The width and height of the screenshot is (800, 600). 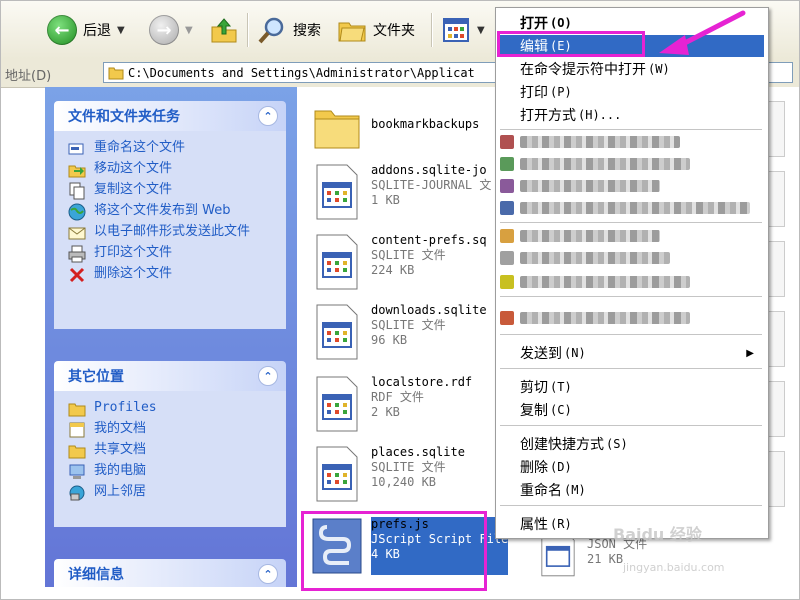 I want to click on task-email: 以电子邮件形式发送此文件, so click(x=172, y=233).